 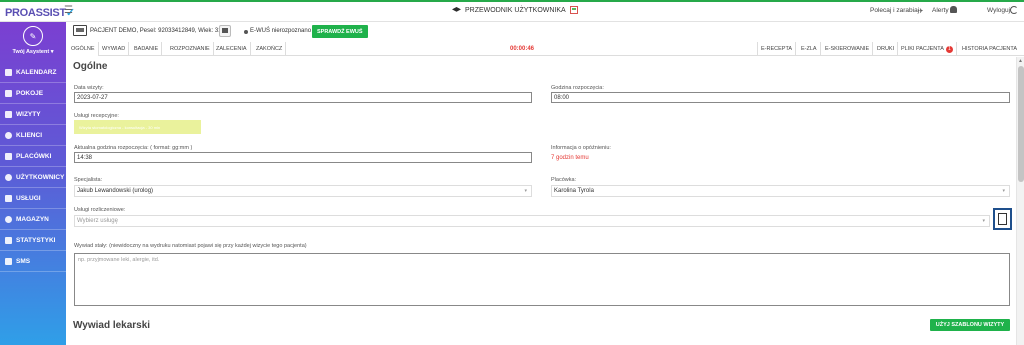 What do you see at coordinates (68, 10) in the screenshot?
I see `menu-toggle-icon: ☰` at bounding box center [68, 10].